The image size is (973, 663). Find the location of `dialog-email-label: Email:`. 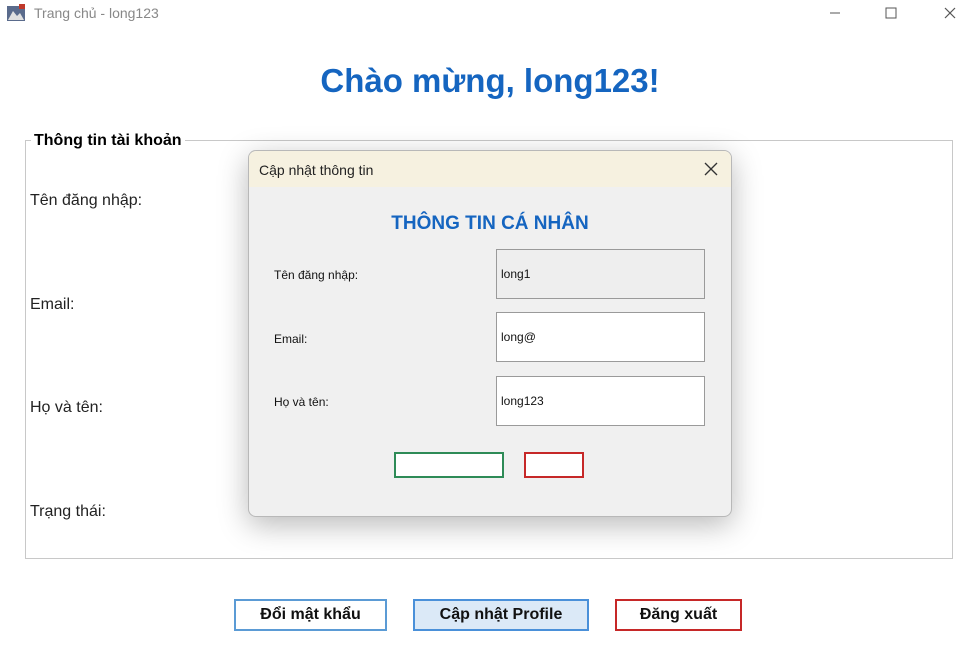

dialog-email-label: Email: is located at coordinates (291, 339).